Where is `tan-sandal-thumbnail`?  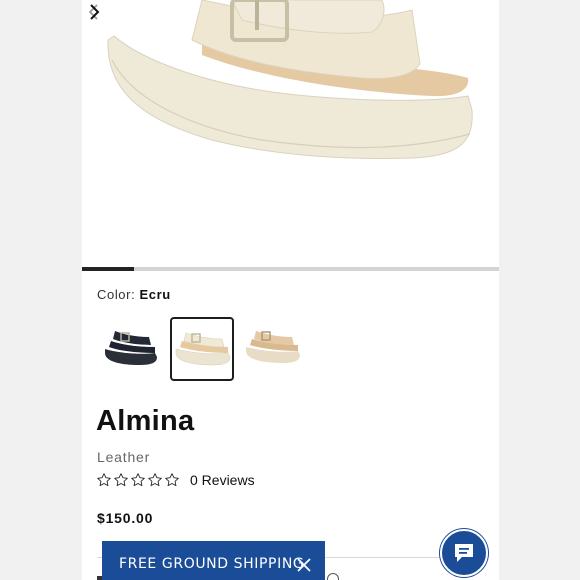
tan-sandal-thumbnail is located at coordinates (273, 347).